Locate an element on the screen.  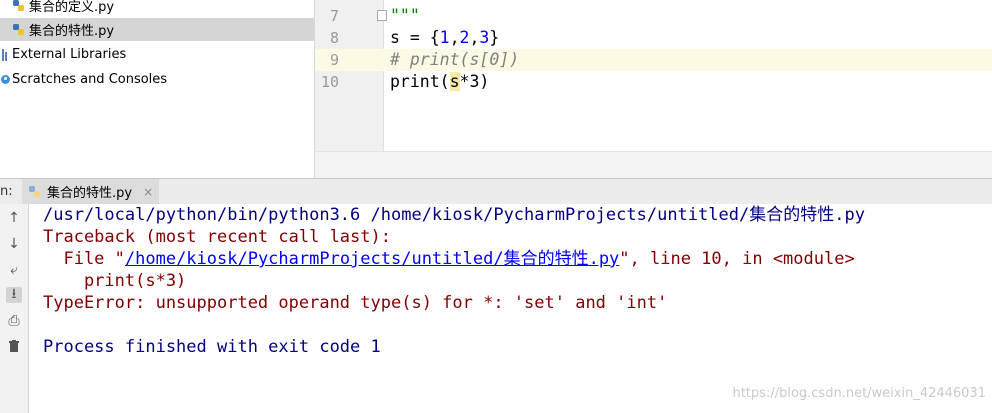
print-icon: ⎙ is located at coordinates (14, 321).